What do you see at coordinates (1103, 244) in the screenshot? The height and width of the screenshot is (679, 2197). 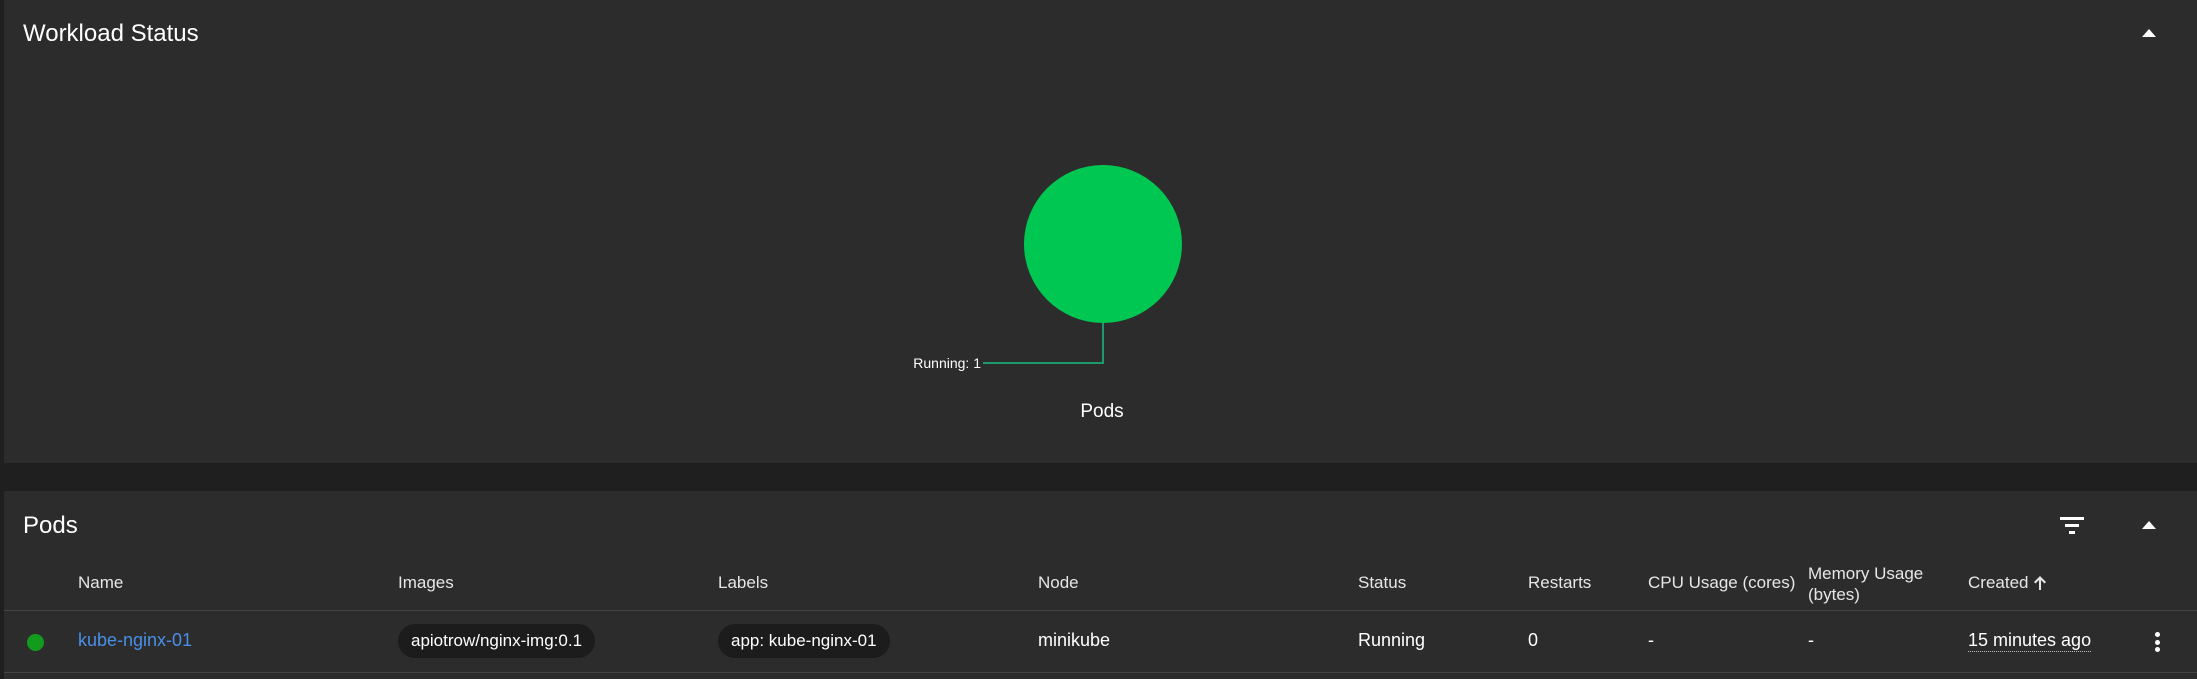 I see `pie-slice-running` at bounding box center [1103, 244].